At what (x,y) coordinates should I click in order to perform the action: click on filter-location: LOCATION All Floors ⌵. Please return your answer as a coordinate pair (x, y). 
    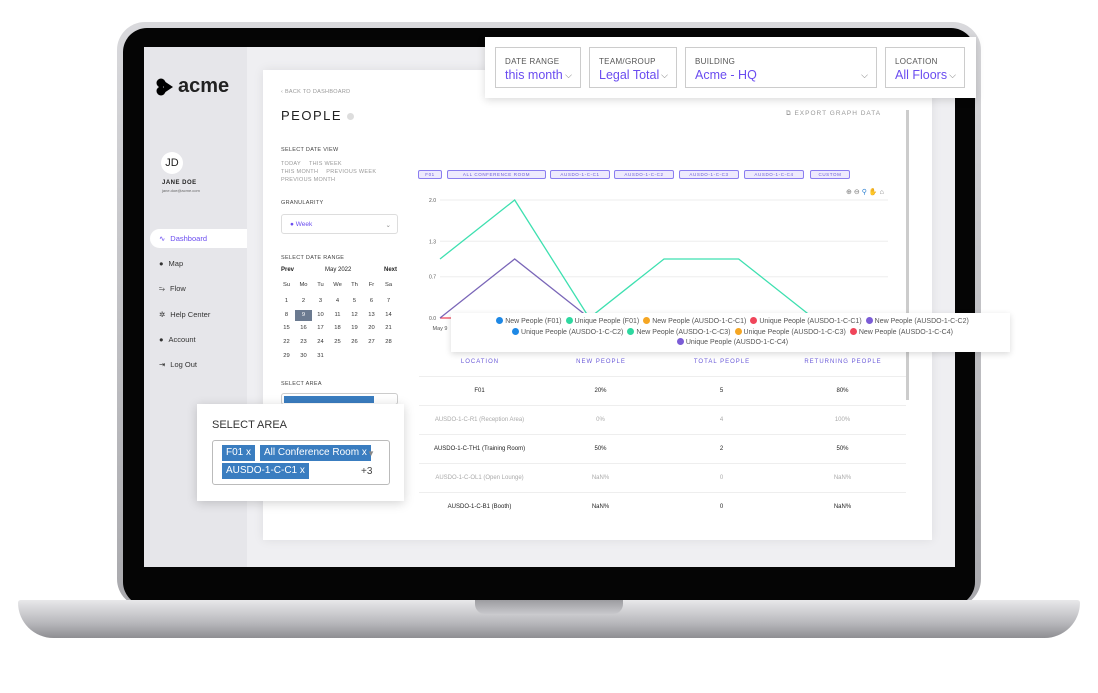
    Looking at the image, I should click on (925, 67).